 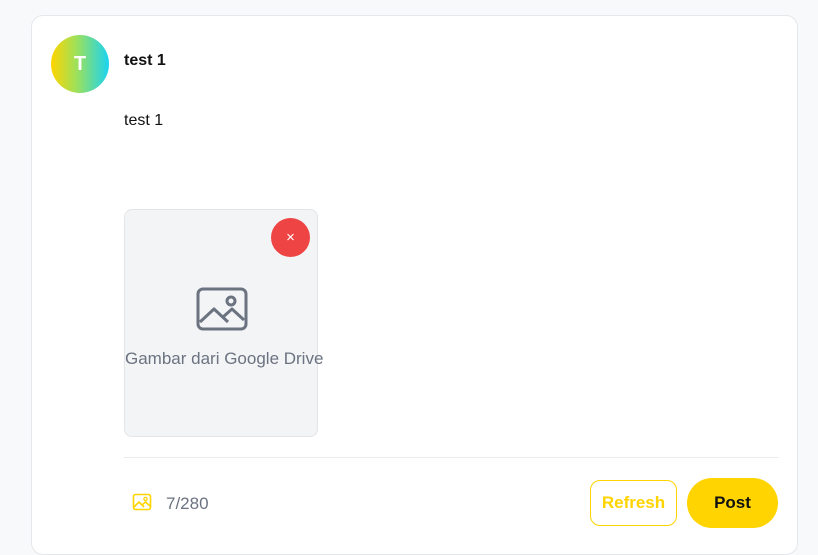 I want to click on close-icon: ×, so click(x=290, y=237).